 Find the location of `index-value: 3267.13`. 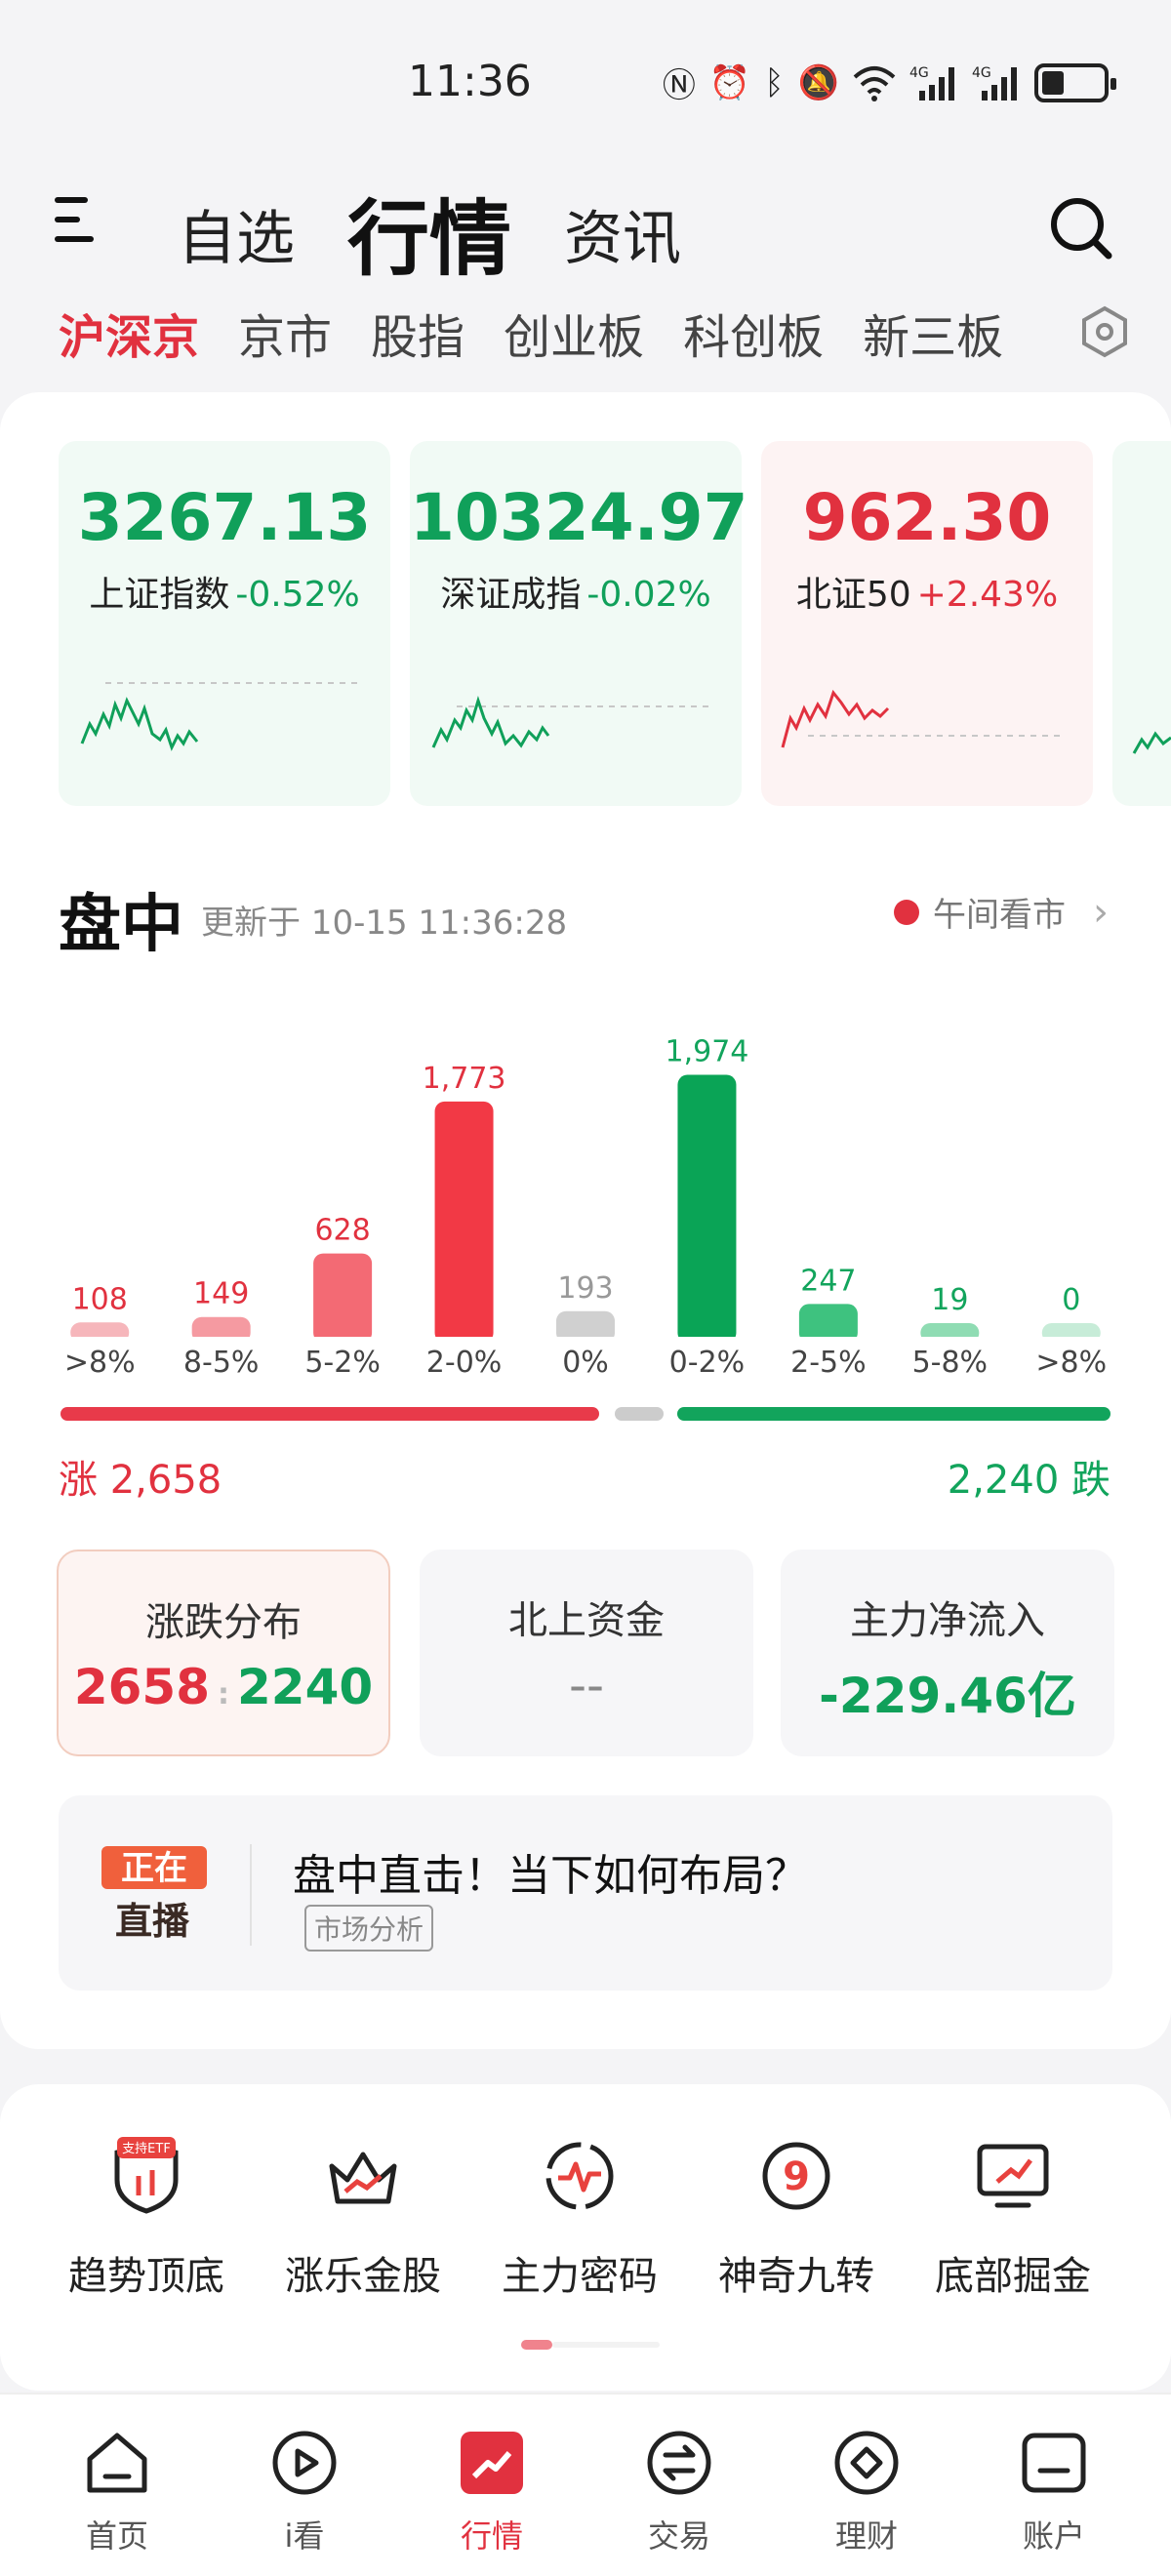

index-value: 3267.13 is located at coordinates (224, 517).